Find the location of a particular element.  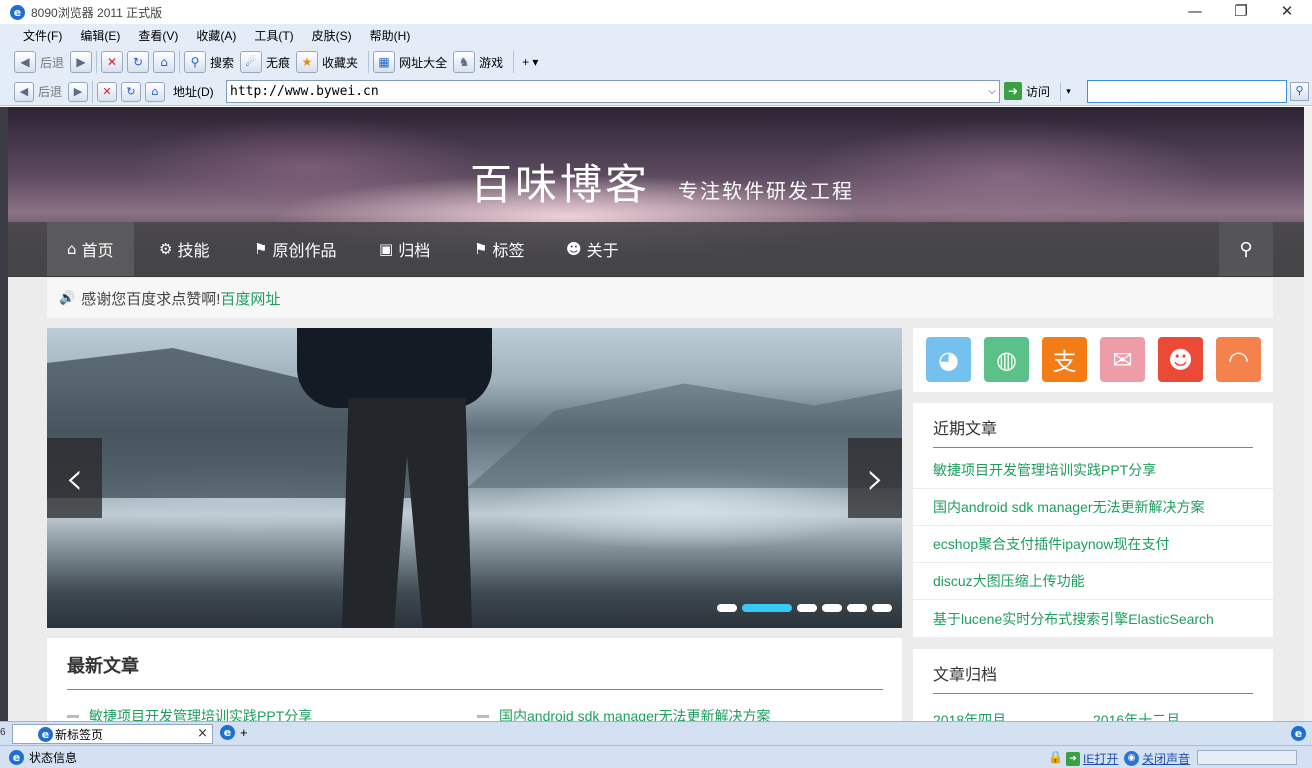

browser-search-field is located at coordinates (1187, 91).